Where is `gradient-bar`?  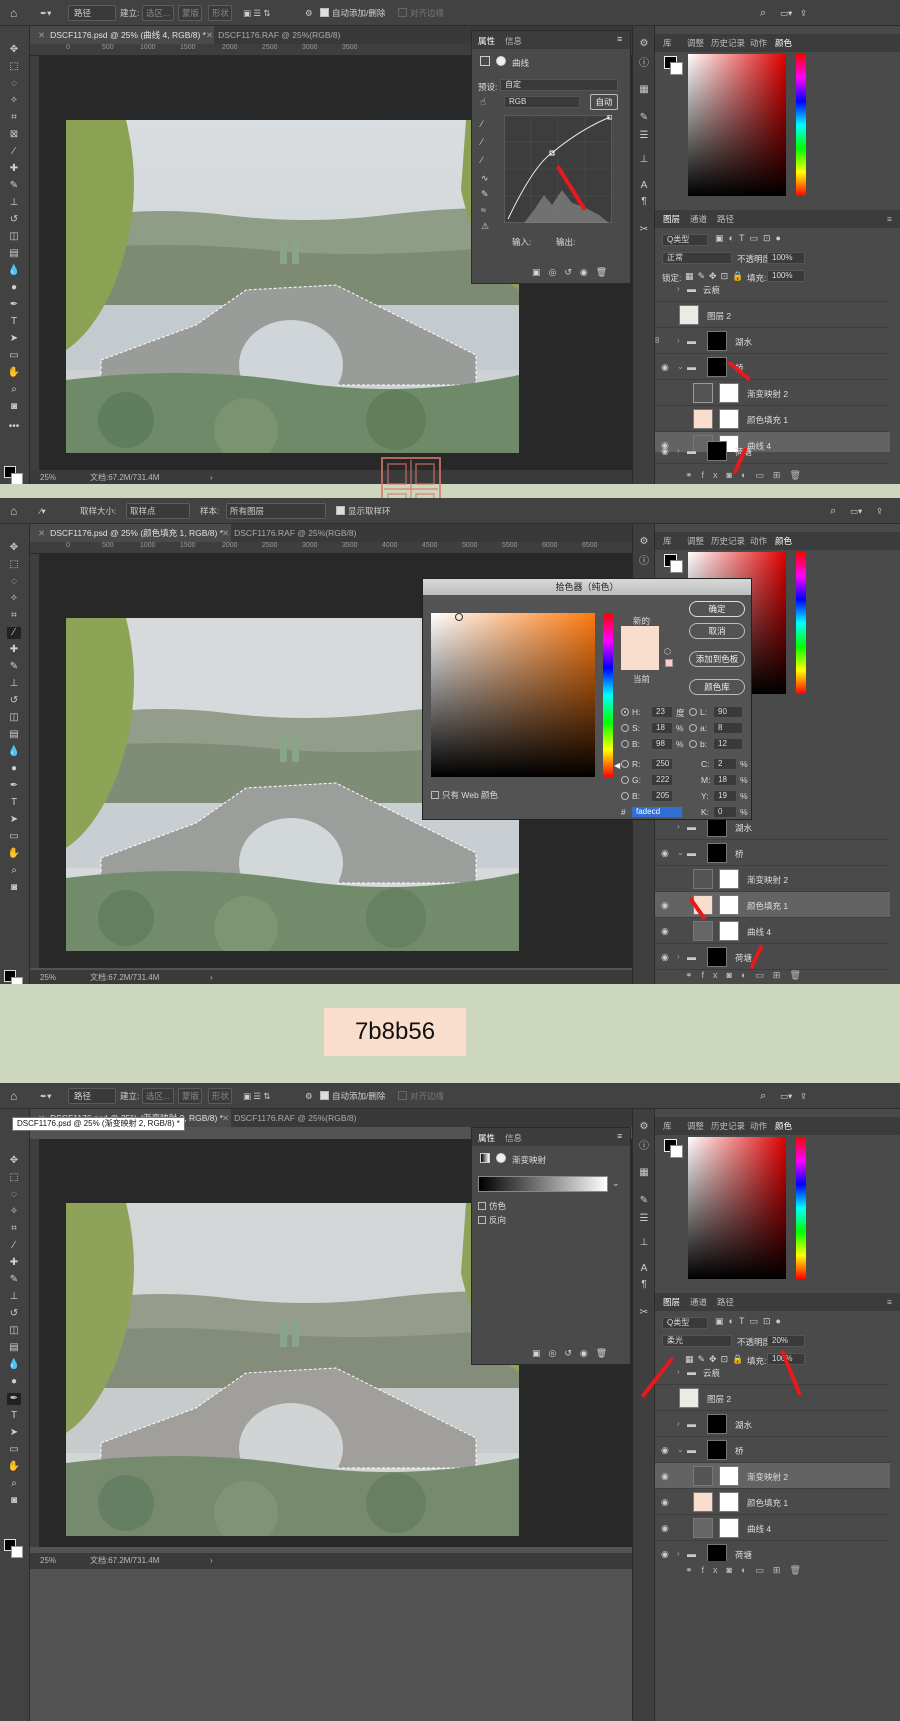 gradient-bar is located at coordinates (543, 1184).